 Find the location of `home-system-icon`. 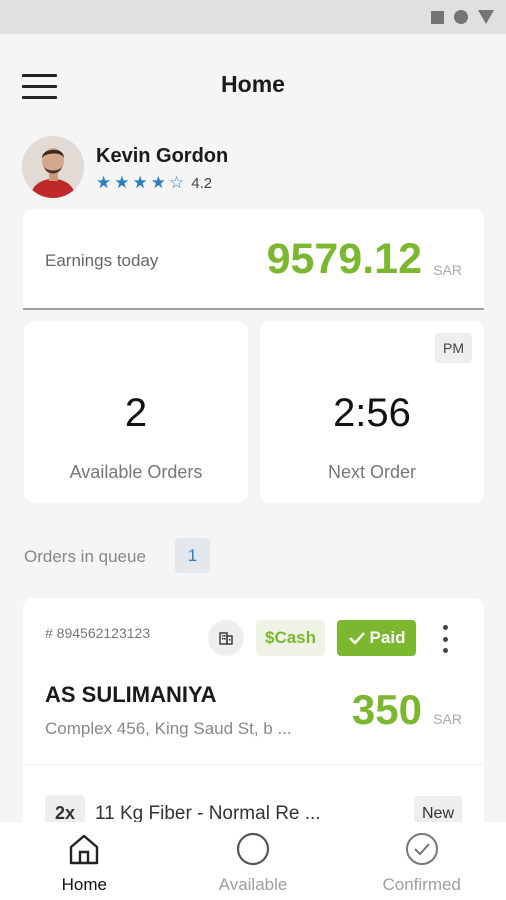

home-system-icon is located at coordinates (461, 17).